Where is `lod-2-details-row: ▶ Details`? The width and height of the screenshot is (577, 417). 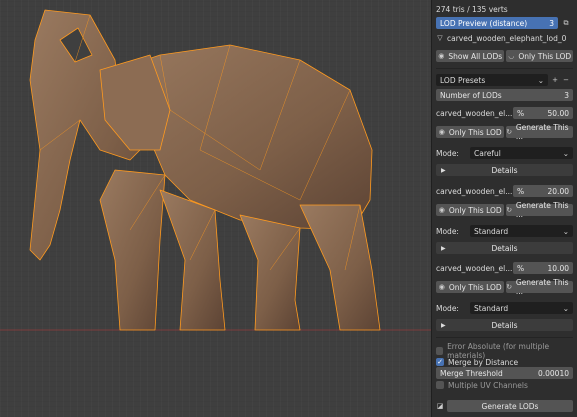 lod-2-details-row: ▶ Details is located at coordinates (504, 325).